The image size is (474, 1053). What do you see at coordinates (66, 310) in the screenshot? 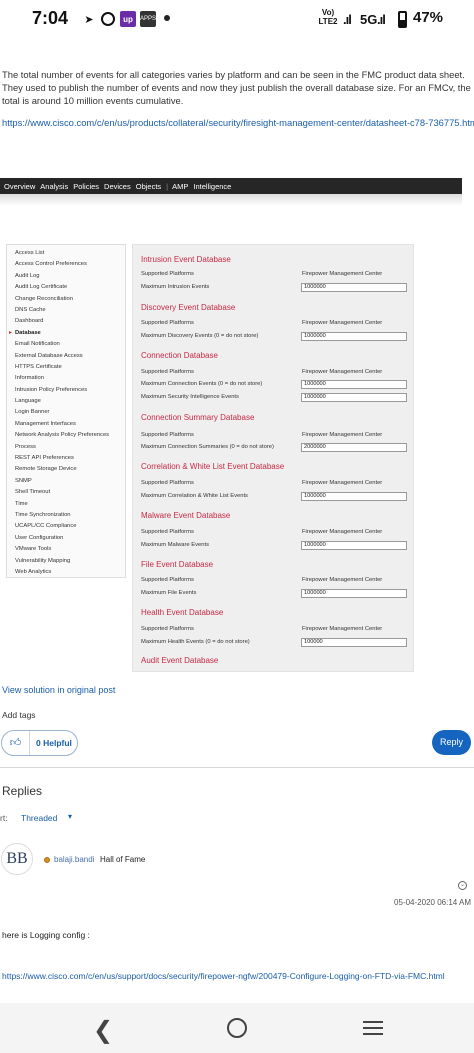
I see `fmc-menu-item: DNS Cache` at bounding box center [66, 310].